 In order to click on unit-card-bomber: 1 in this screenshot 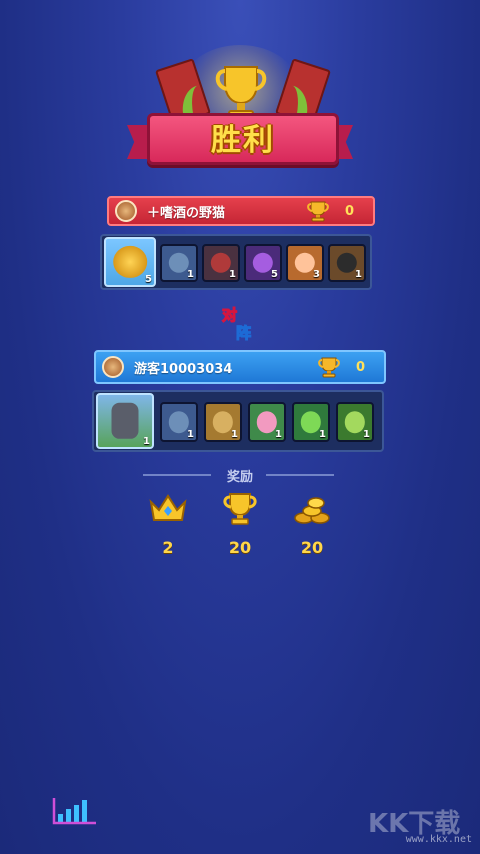, I will do `click(347, 263)`.